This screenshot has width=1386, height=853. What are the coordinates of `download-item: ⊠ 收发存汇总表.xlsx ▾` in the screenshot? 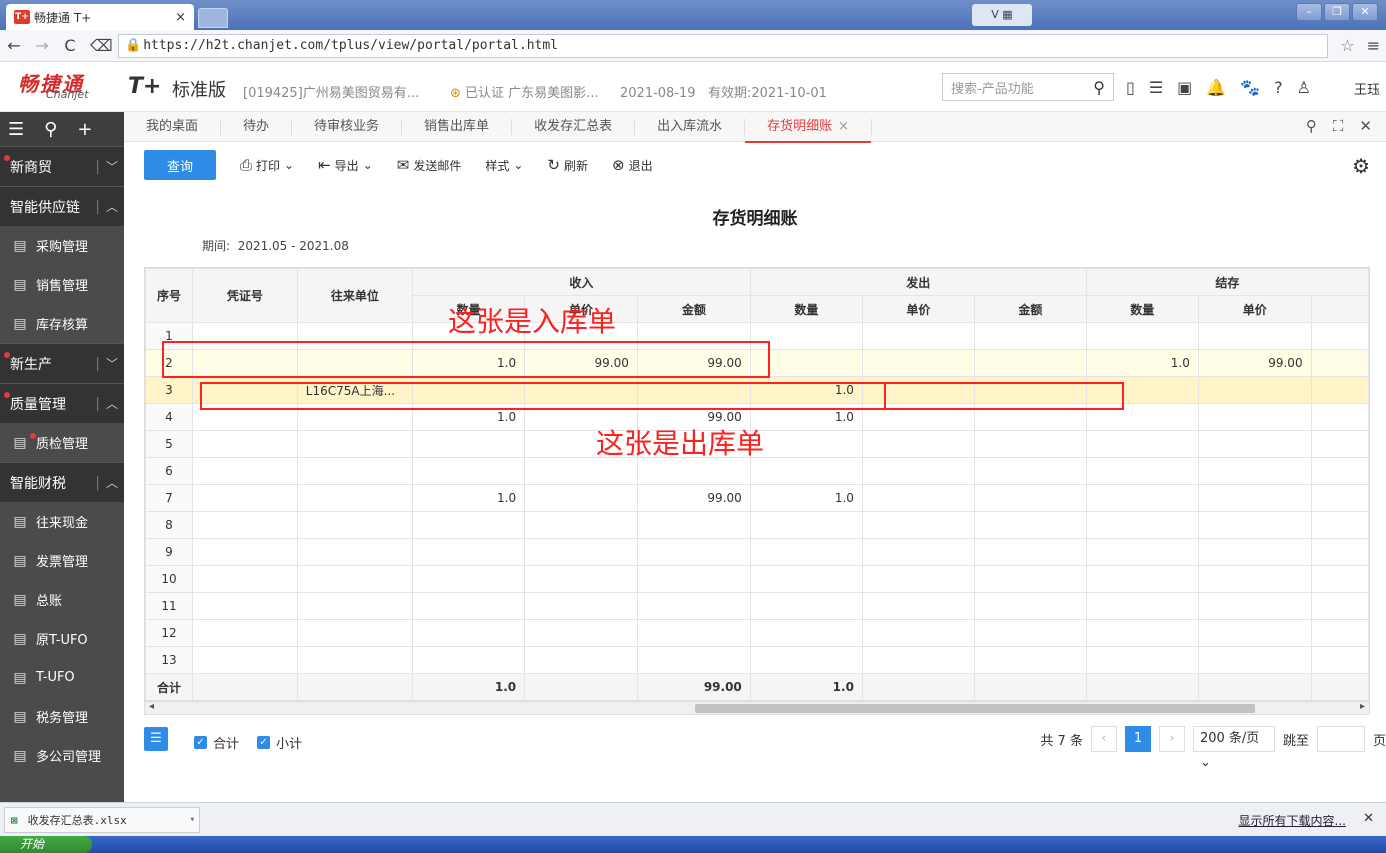 It's located at (102, 820).